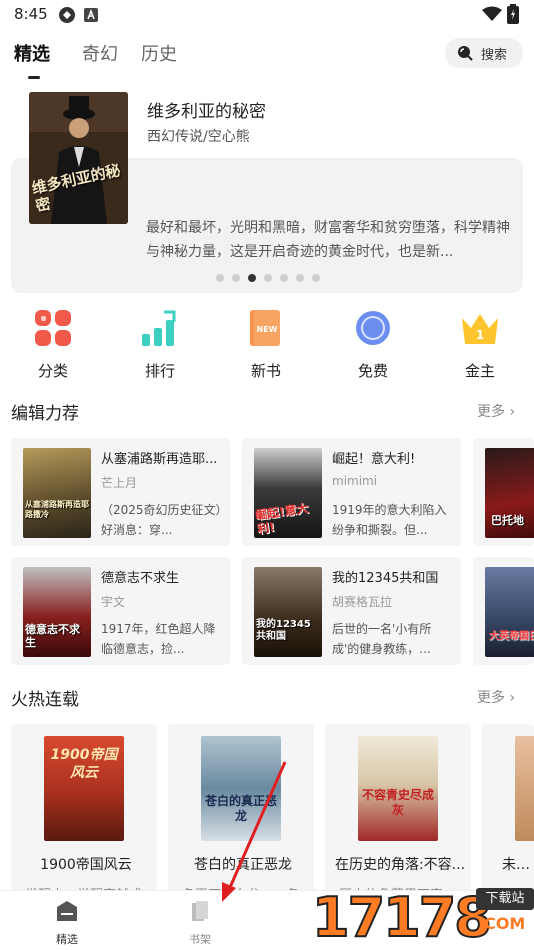  I want to click on search-button: 搜索, so click(484, 53).